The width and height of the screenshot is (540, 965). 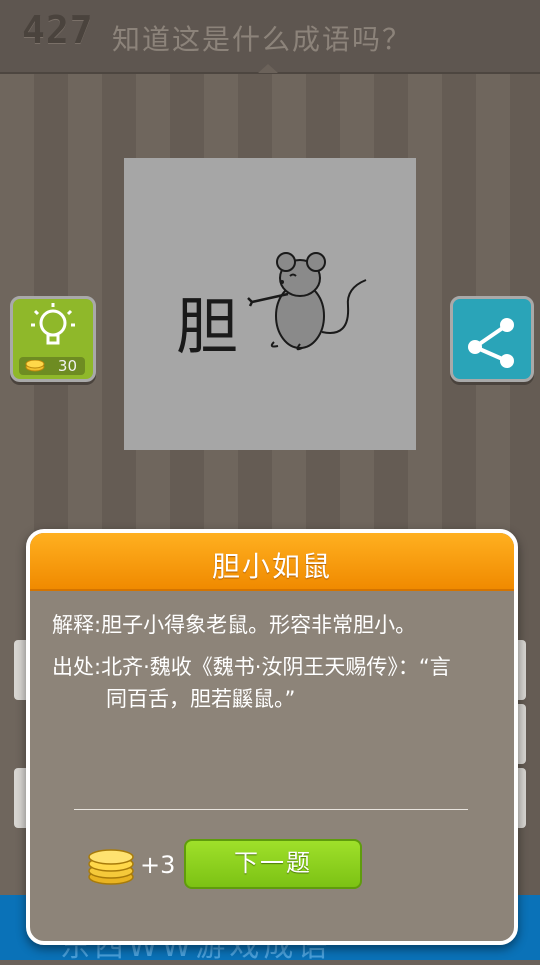 I want to click on source-text-line2: 同百舌，胆若鼷鼠。”, so click(x=201, y=699).